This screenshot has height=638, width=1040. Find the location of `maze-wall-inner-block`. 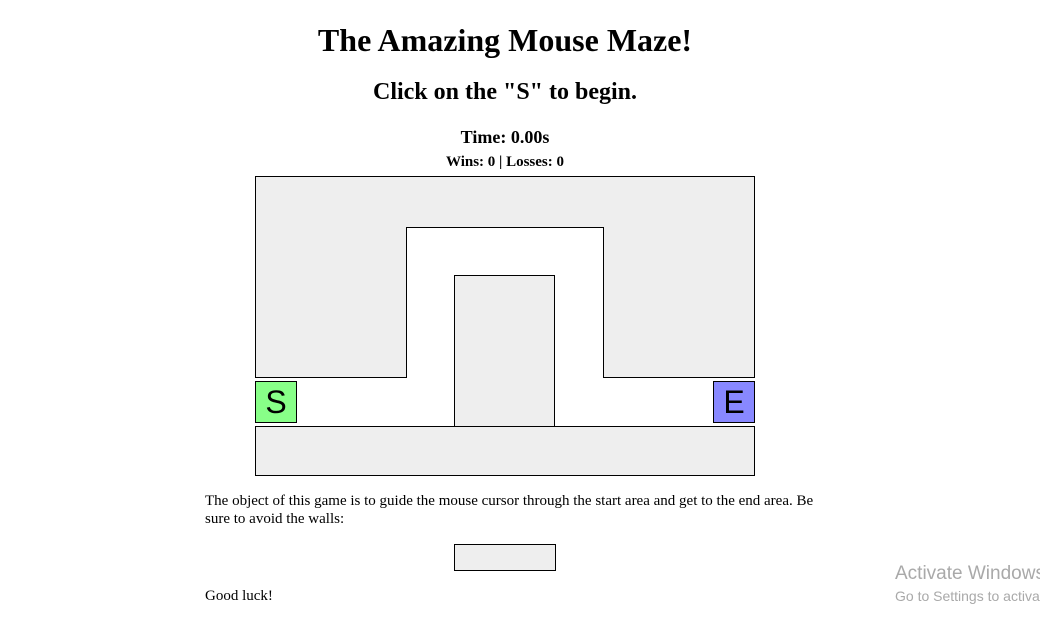

maze-wall-inner-block is located at coordinates (504, 351).